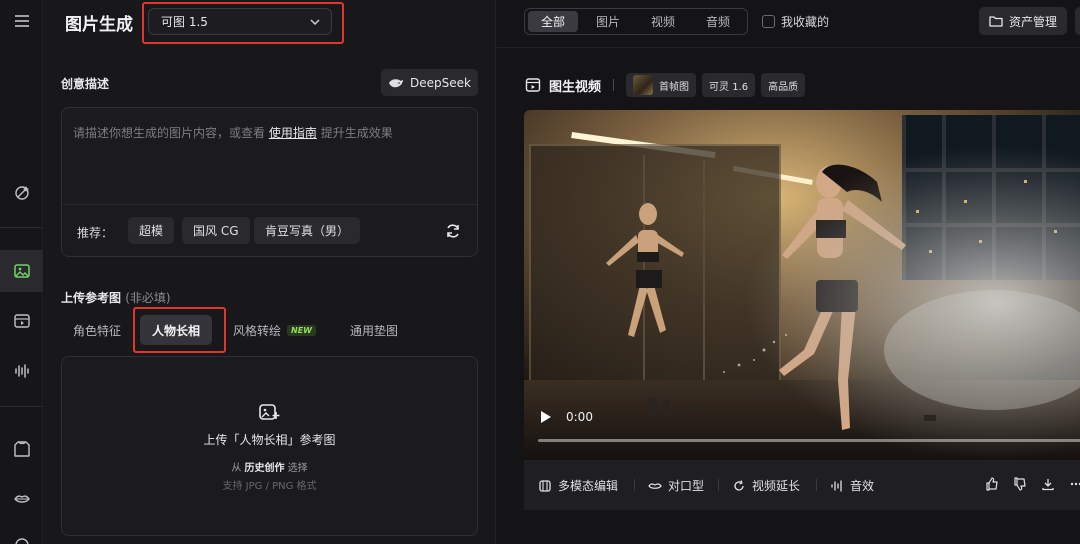 This screenshot has height=544, width=1080. I want to click on sound-effect-button: 音效, so click(852, 485).